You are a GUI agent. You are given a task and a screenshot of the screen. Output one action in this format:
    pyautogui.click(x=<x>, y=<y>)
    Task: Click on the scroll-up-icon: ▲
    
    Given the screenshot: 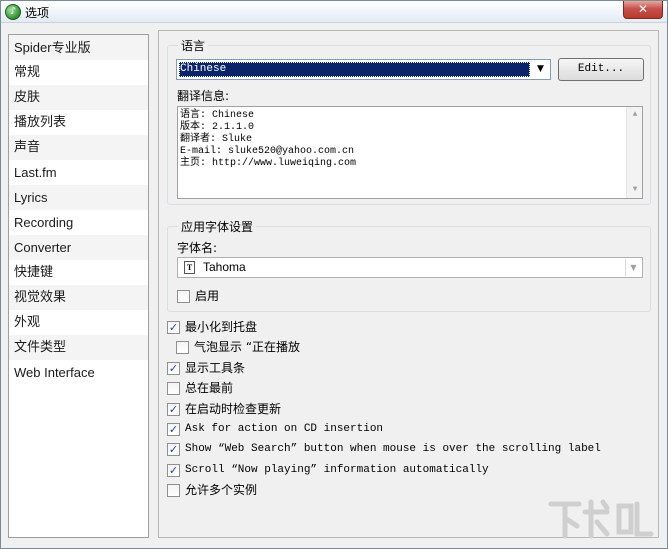 What is the action you would take?
    pyautogui.click(x=635, y=115)
    